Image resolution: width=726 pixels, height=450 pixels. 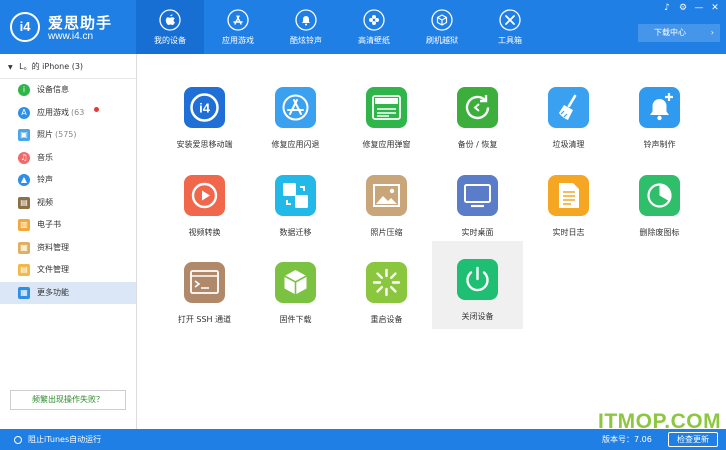 I want to click on sidebar-item-photos: ▣ 照片 (575), so click(x=68, y=135).